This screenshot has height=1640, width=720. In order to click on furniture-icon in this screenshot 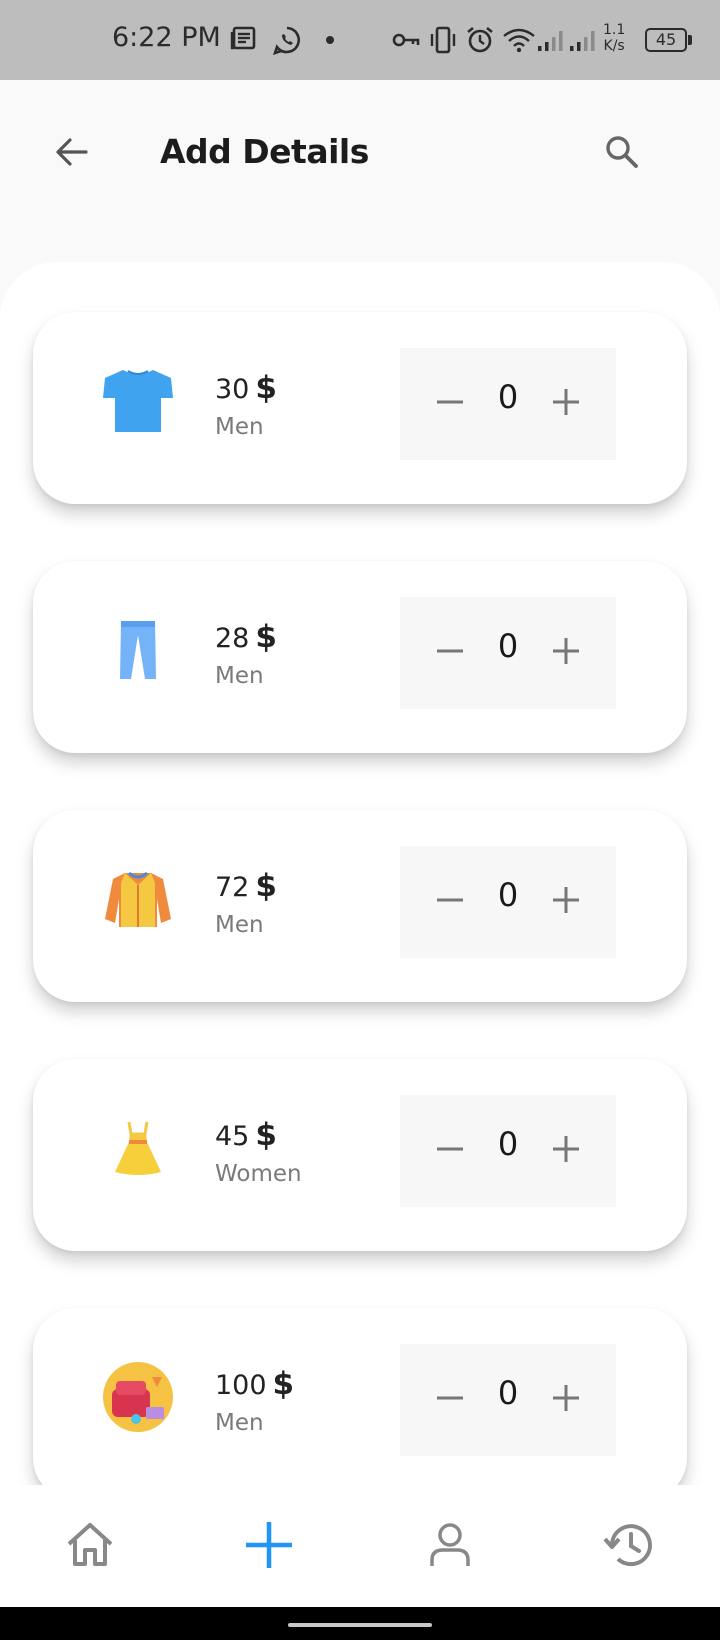, I will do `click(138, 1397)`.